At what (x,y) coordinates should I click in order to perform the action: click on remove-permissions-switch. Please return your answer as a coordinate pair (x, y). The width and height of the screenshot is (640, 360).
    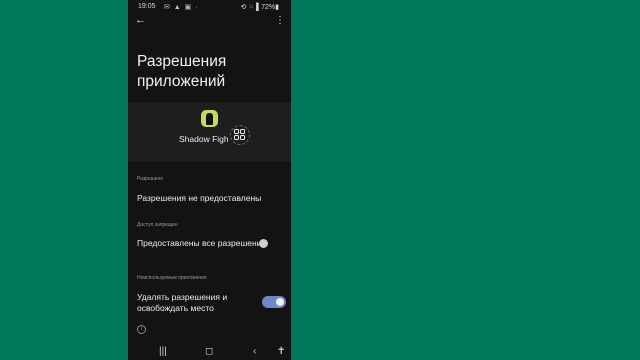
    Looking at the image, I should click on (274, 302).